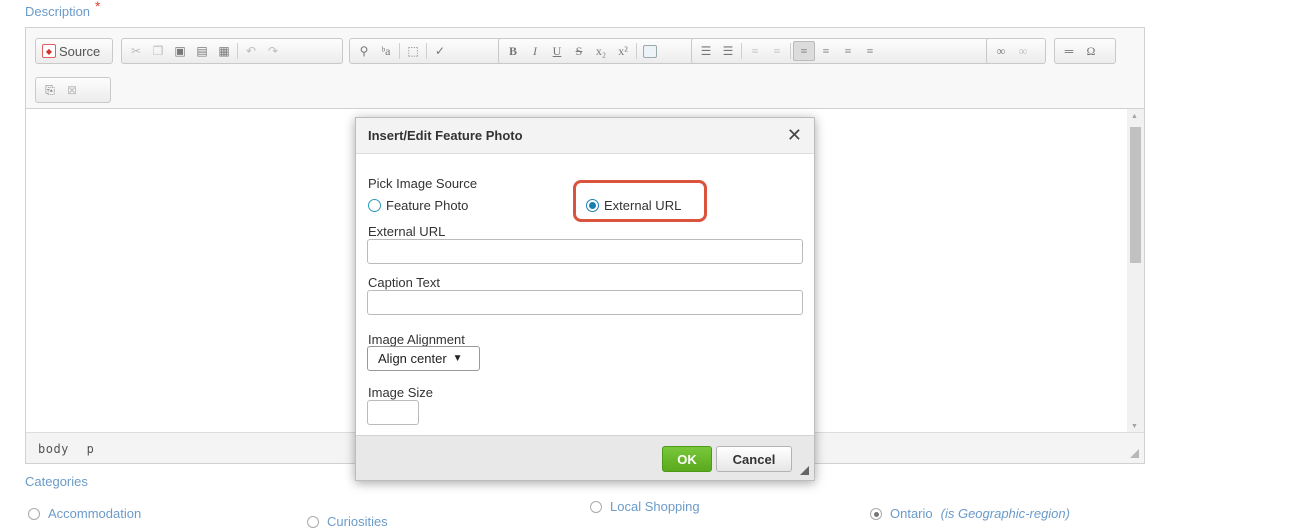 This screenshot has height=529, width=1291. Describe the element at coordinates (445, 135) in the screenshot. I see `dialog-title: Insert/Edit Feature Photo` at that location.